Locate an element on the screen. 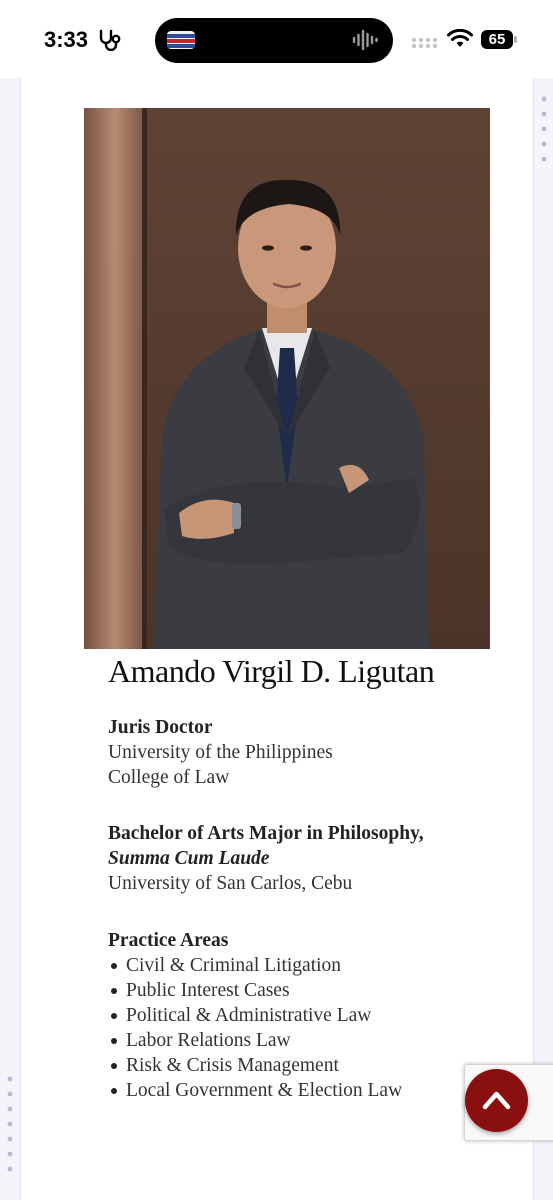 The height and width of the screenshot is (1200, 553). degree-title: Juris Doctor is located at coordinates (160, 727).